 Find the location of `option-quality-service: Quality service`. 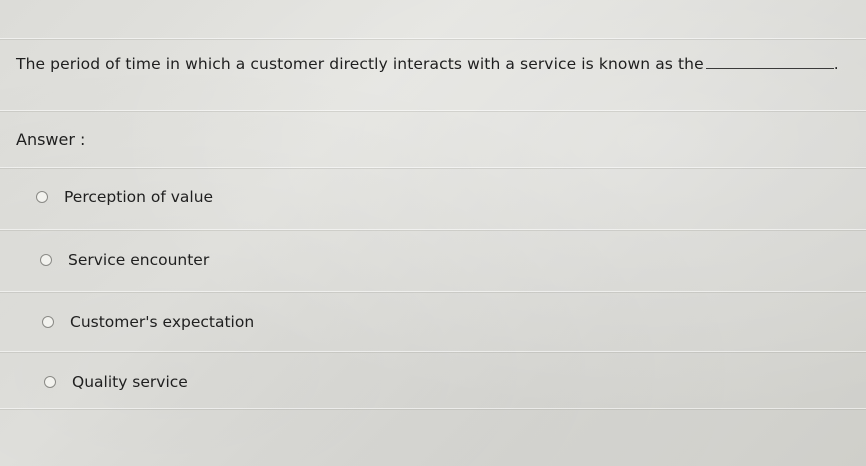

option-quality-service: Quality service is located at coordinates (116, 382).